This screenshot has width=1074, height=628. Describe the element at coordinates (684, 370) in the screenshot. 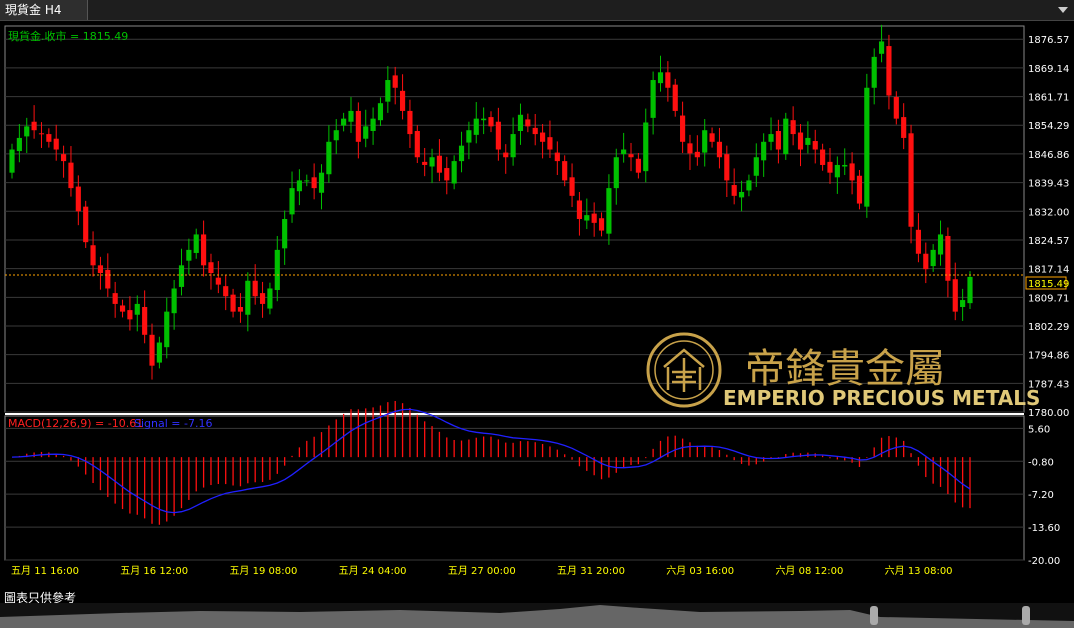

I see `logo-emblem` at that location.